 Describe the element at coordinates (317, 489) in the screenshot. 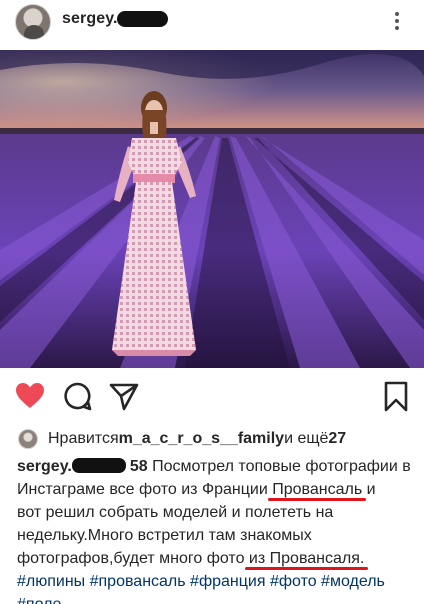

I see `underlined-provence: Провансаль` at that location.